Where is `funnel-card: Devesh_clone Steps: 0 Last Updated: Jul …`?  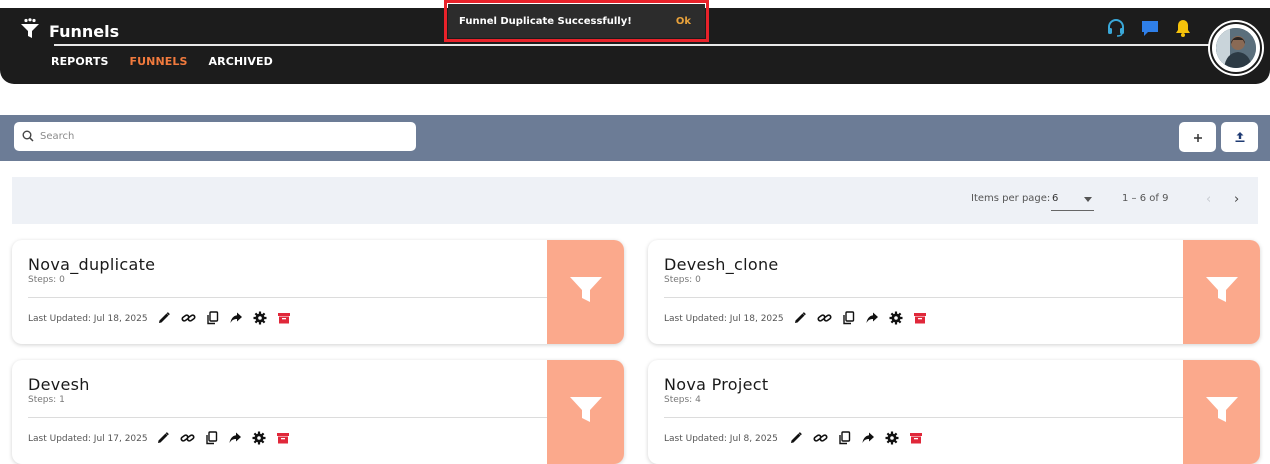 funnel-card: Devesh_clone Steps: 0 Last Updated: Jul … is located at coordinates (954, 292).